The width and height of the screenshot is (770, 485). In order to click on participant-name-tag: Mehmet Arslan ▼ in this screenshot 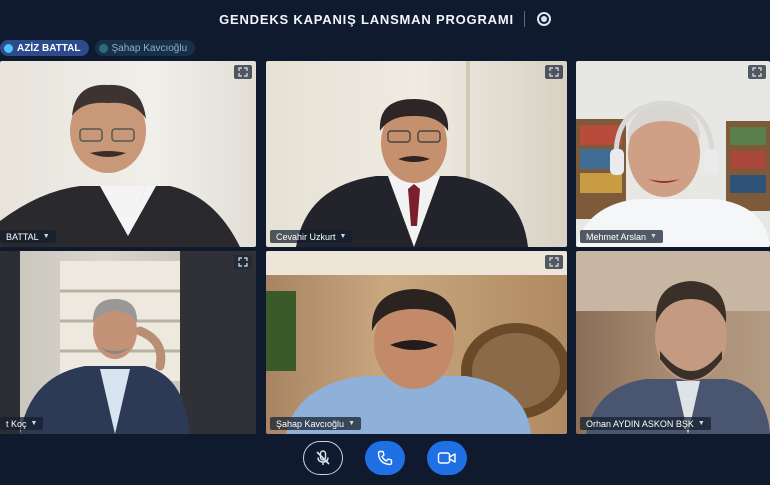, I will do `click(621, 236)`.